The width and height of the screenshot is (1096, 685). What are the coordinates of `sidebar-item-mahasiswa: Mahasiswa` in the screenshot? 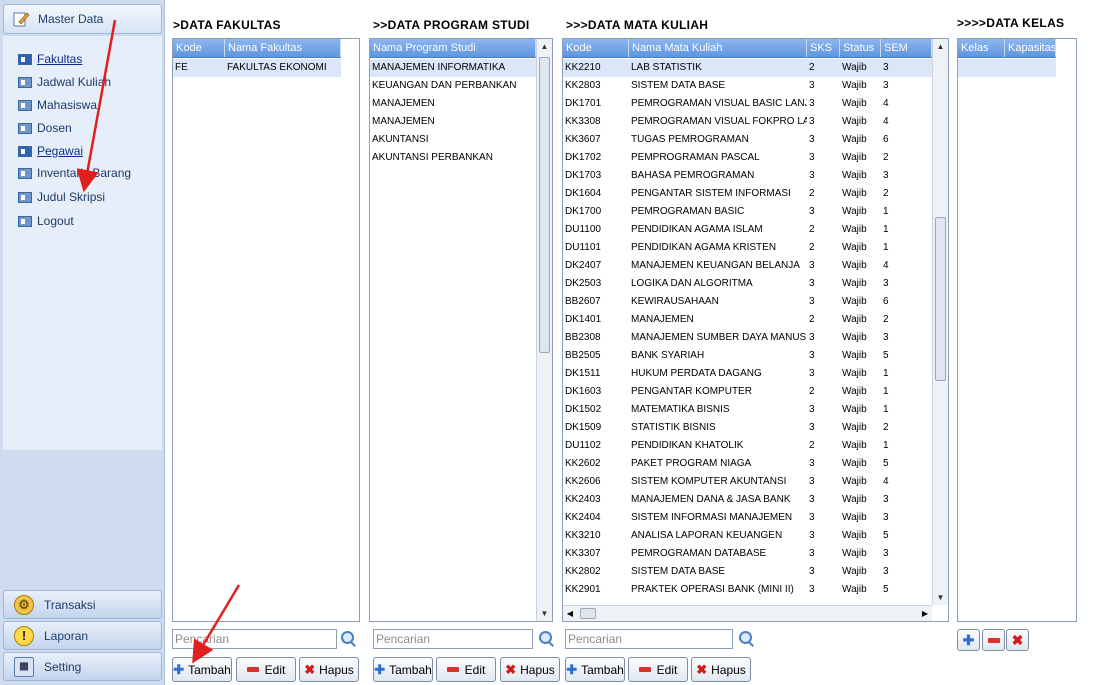 It's located at (57, 105).